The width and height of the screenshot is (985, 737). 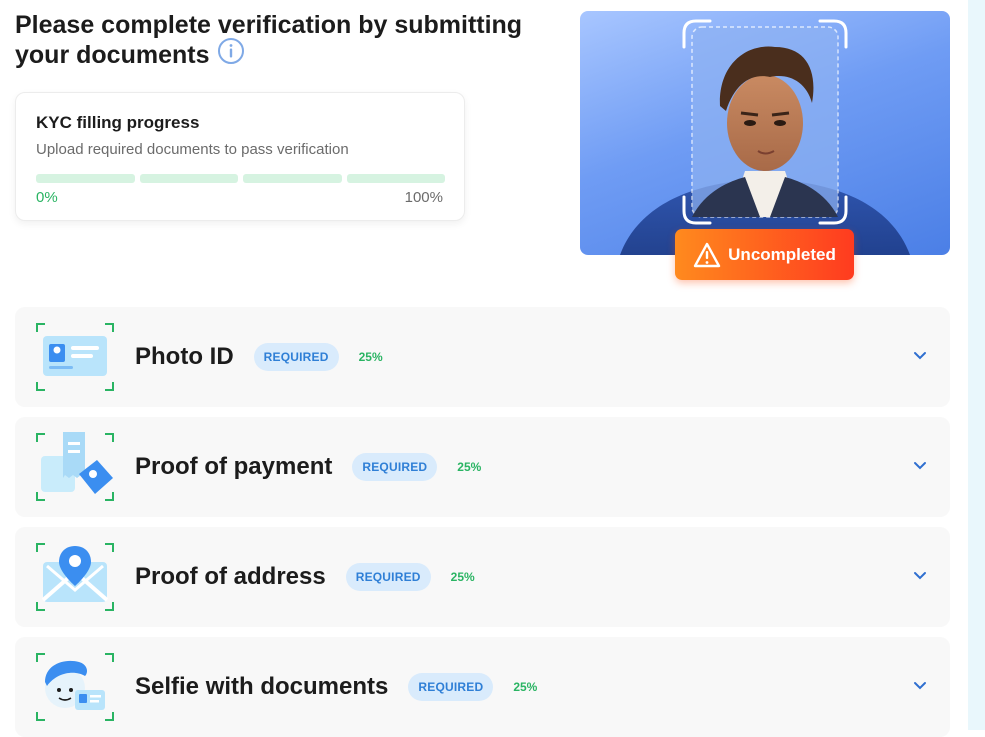 What do you see at coordinates (75, 687) in the screenshot?
I see `selfie-icon` at bounding box center [75, 687].